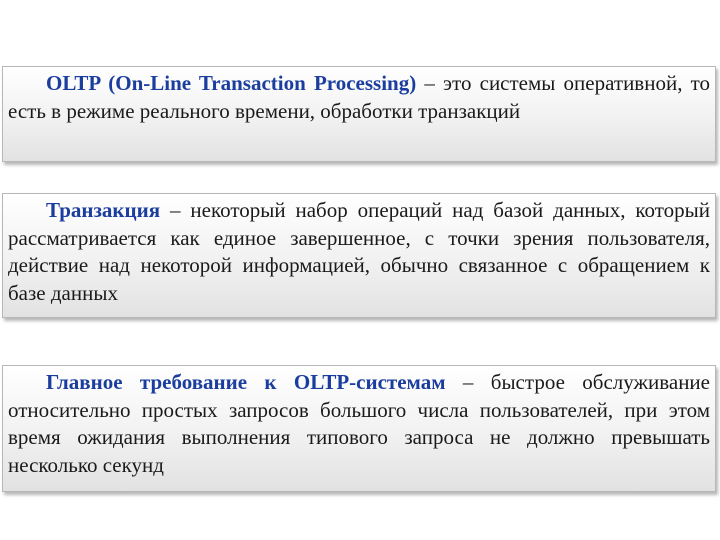 The width and height of the screenshot is (720, 540). Describe the element at coordinates (703, 16) in the screenshot. I see `slide-number` at that location.